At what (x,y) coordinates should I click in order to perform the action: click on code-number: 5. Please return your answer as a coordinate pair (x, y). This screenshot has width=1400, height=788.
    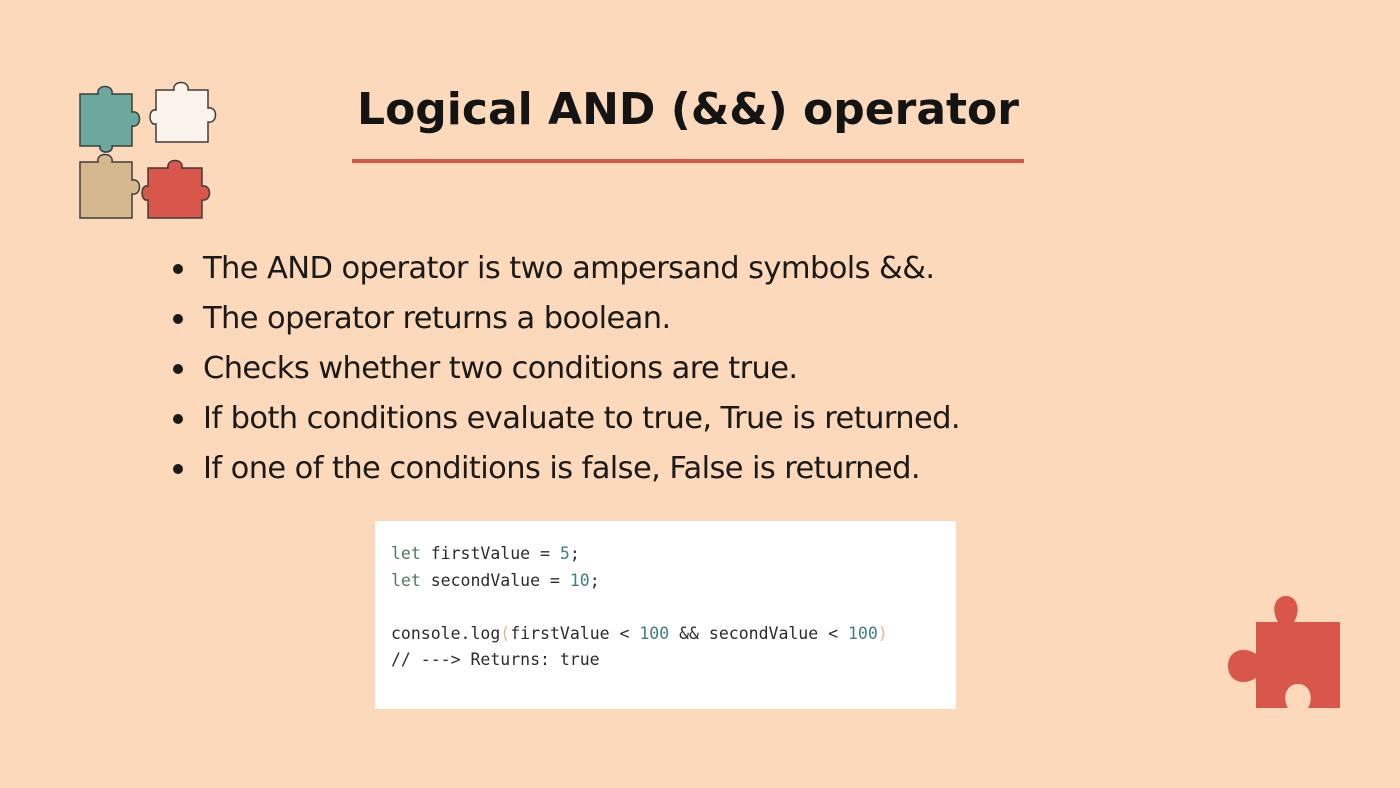
    Looking at the image, I should click on (564, 553).